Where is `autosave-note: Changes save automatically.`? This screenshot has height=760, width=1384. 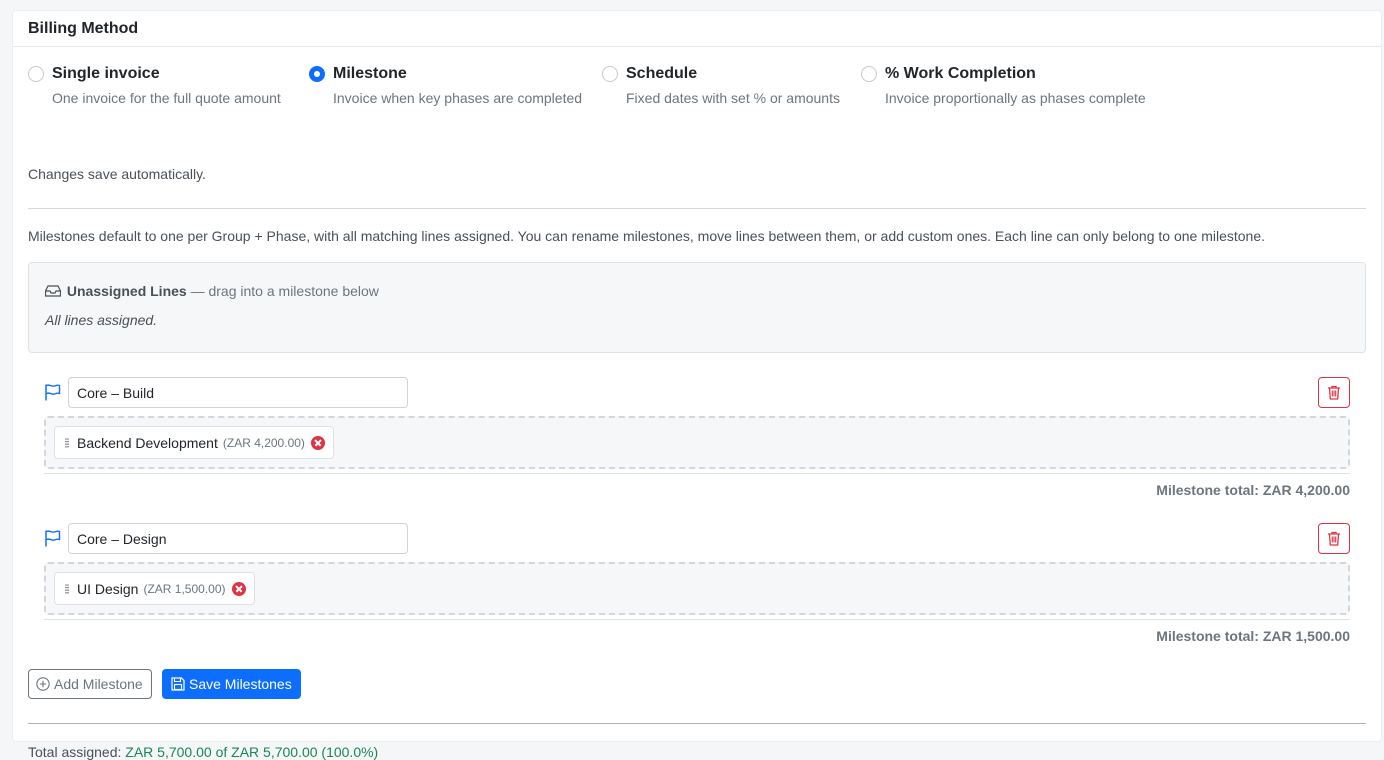
autosave-note: Changes save automatically. is located at coordinates (117, 174).